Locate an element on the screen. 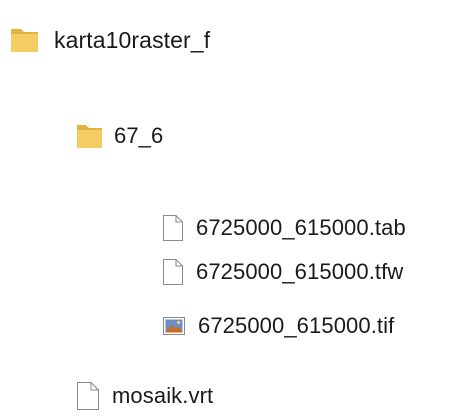  tree-item-root-file: mosaik.vrt is located at coordinates (144, 396).